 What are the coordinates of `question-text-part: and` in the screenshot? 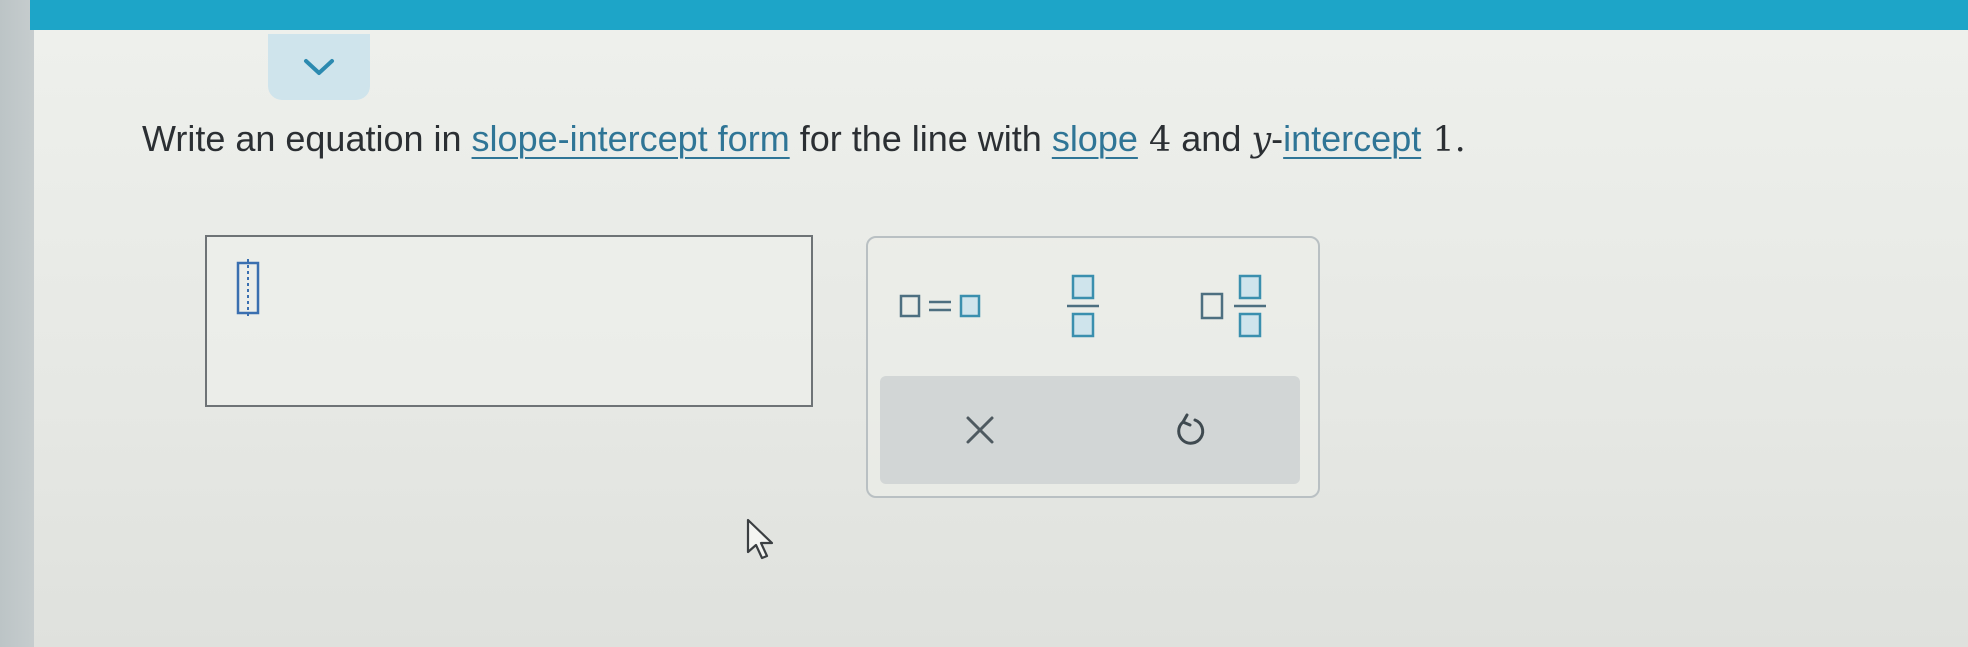 It's located at (1211, 138).